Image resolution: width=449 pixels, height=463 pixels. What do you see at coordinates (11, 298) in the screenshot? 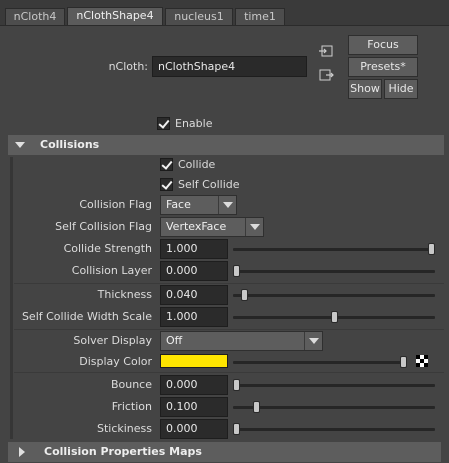
I see `section-indent-strip` at bounding box center [11, 298].